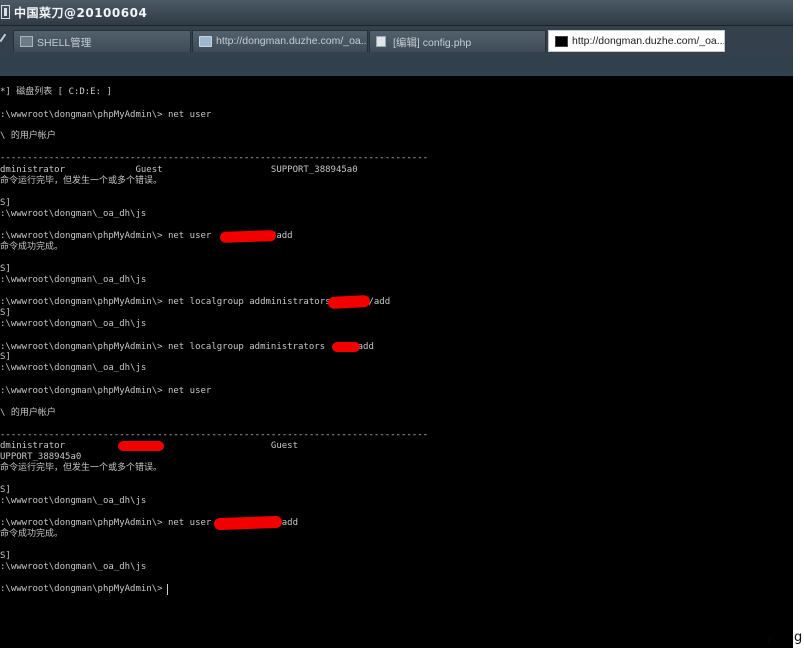  I want to click on corner-text: g, so click(798, 637).